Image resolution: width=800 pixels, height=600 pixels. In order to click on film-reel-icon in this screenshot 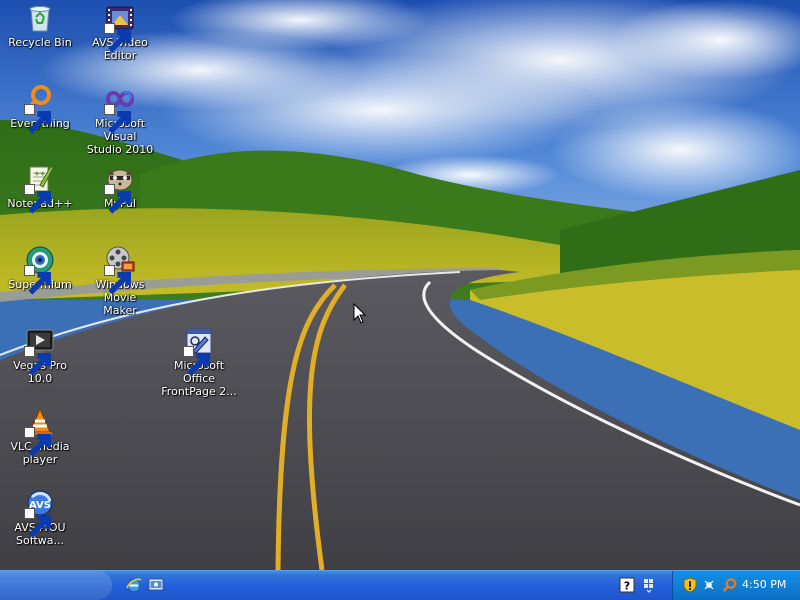, I will do `click(120, 269)`.